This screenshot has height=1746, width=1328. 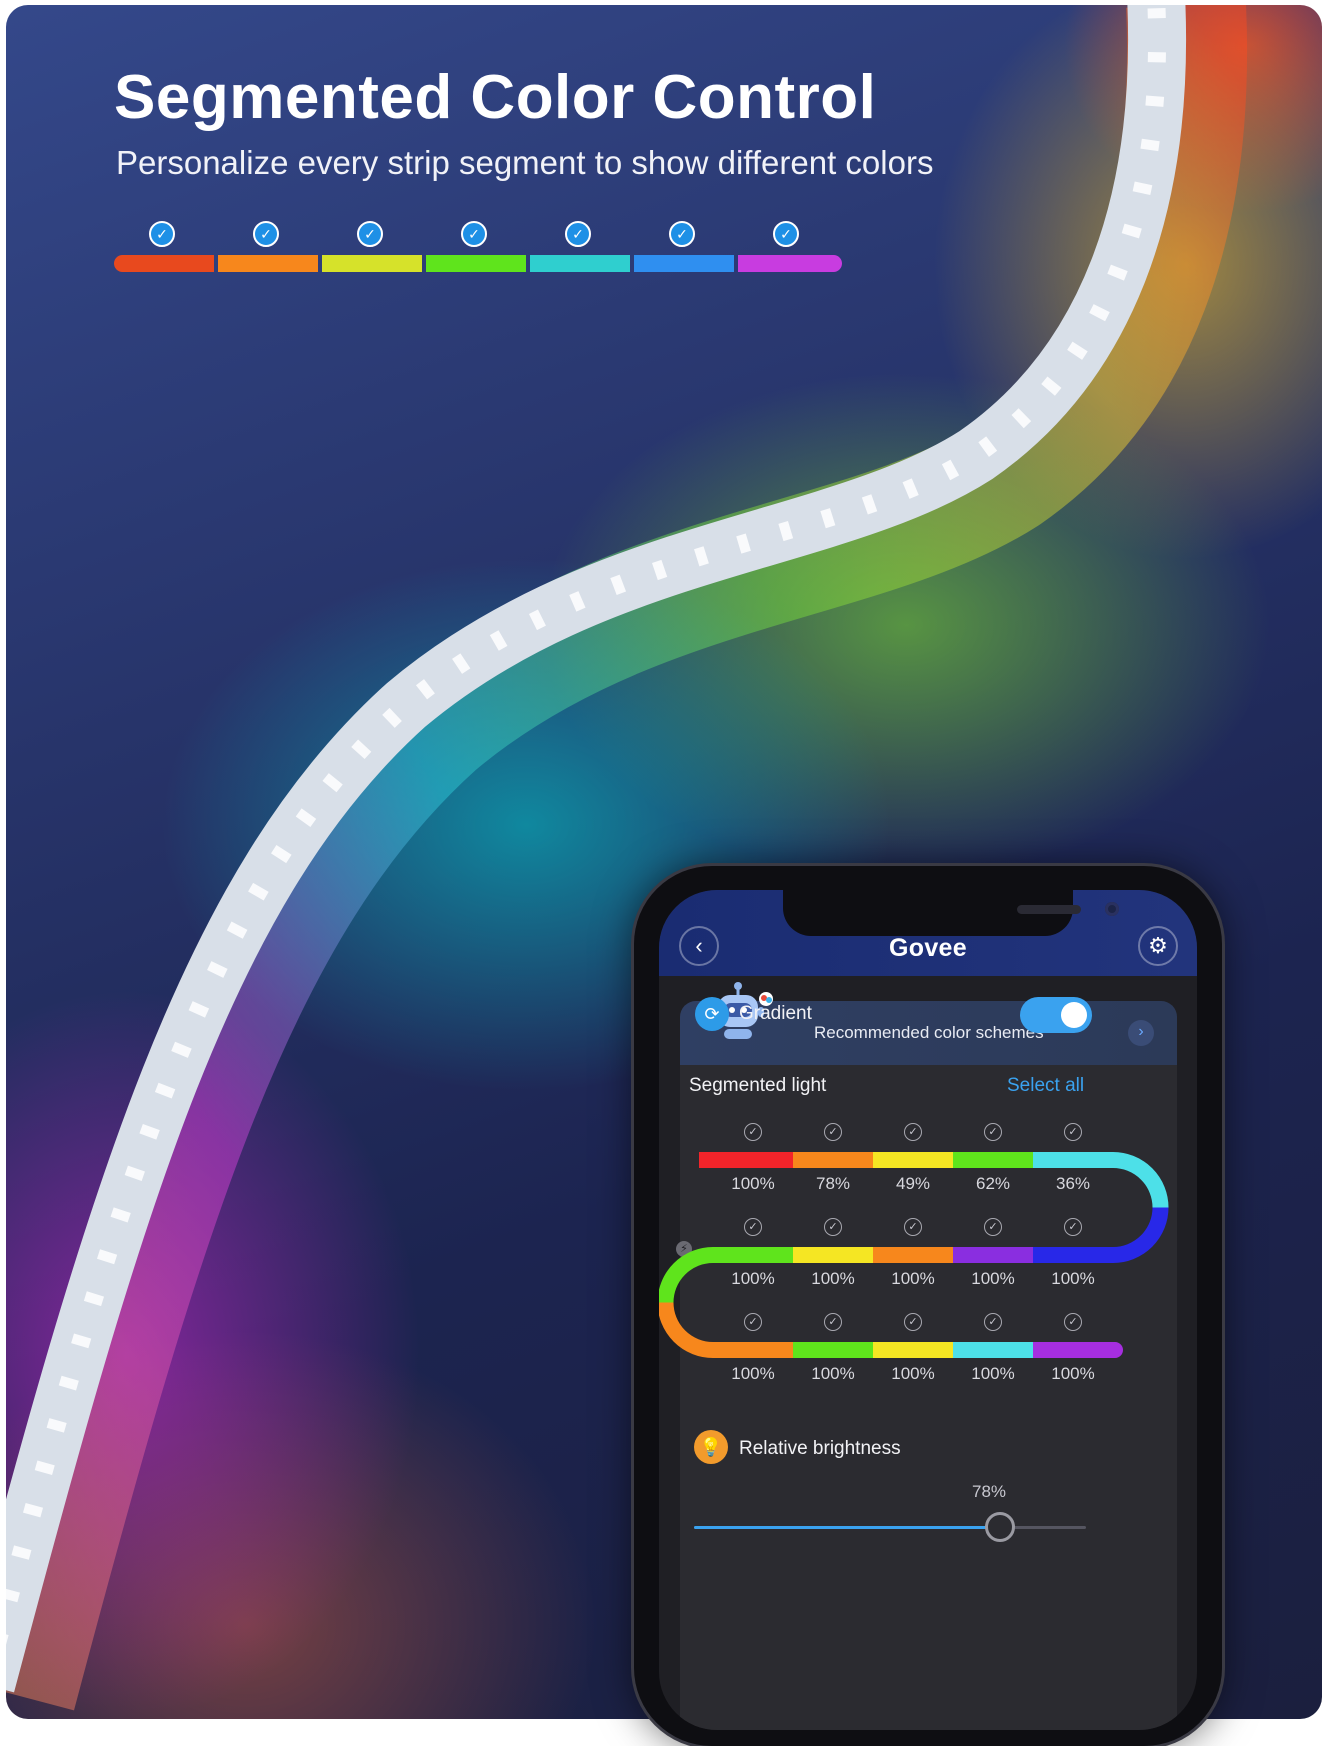 What do you see at coordinates (1049, 909) in the screenshot?
I see `speaker-grille` at bounding box center [1049, 909].